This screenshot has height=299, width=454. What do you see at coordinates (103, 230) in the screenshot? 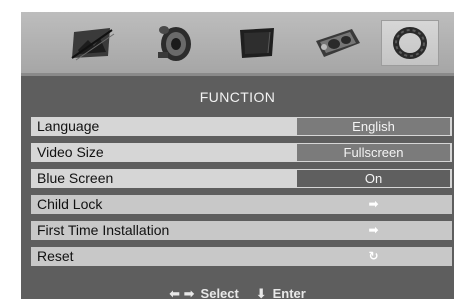
I see `menu-row-label: First Time Installation` at bounding box center [103, 230].